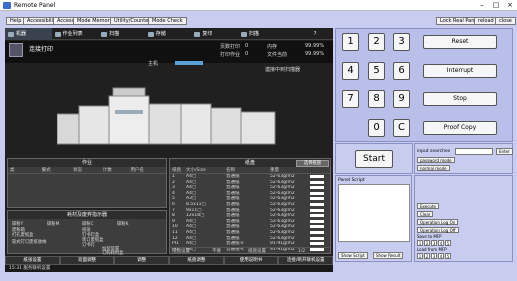 This screenshot has width=517, height=281. What do you see at coordinates (258, 5) in the screenshot?
I see `window-titlebar: Remote Panel – □ ×` at bounding box center [258, 5].